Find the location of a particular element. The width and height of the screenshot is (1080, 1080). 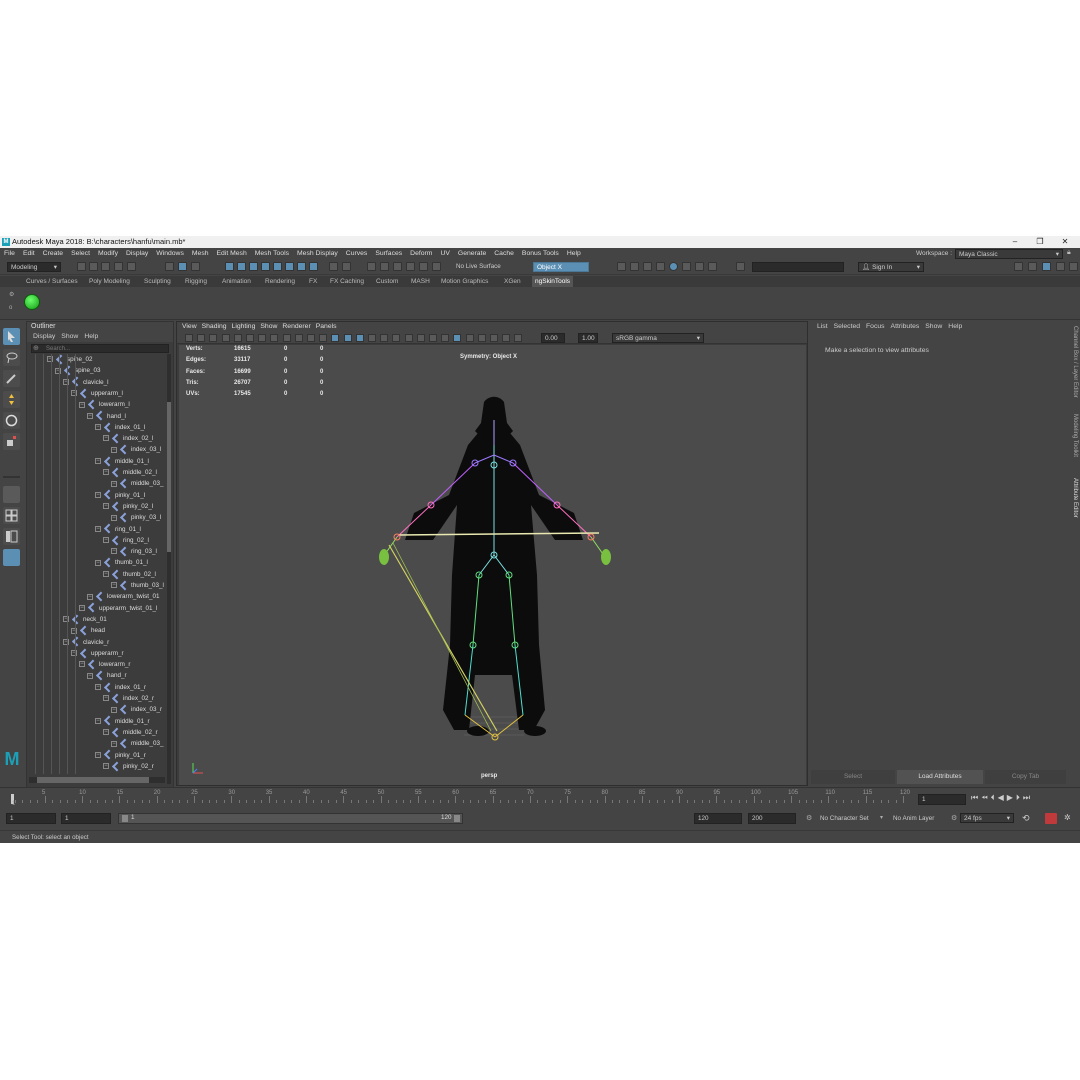

hypershade-icon is located at coordinates (673, 266).